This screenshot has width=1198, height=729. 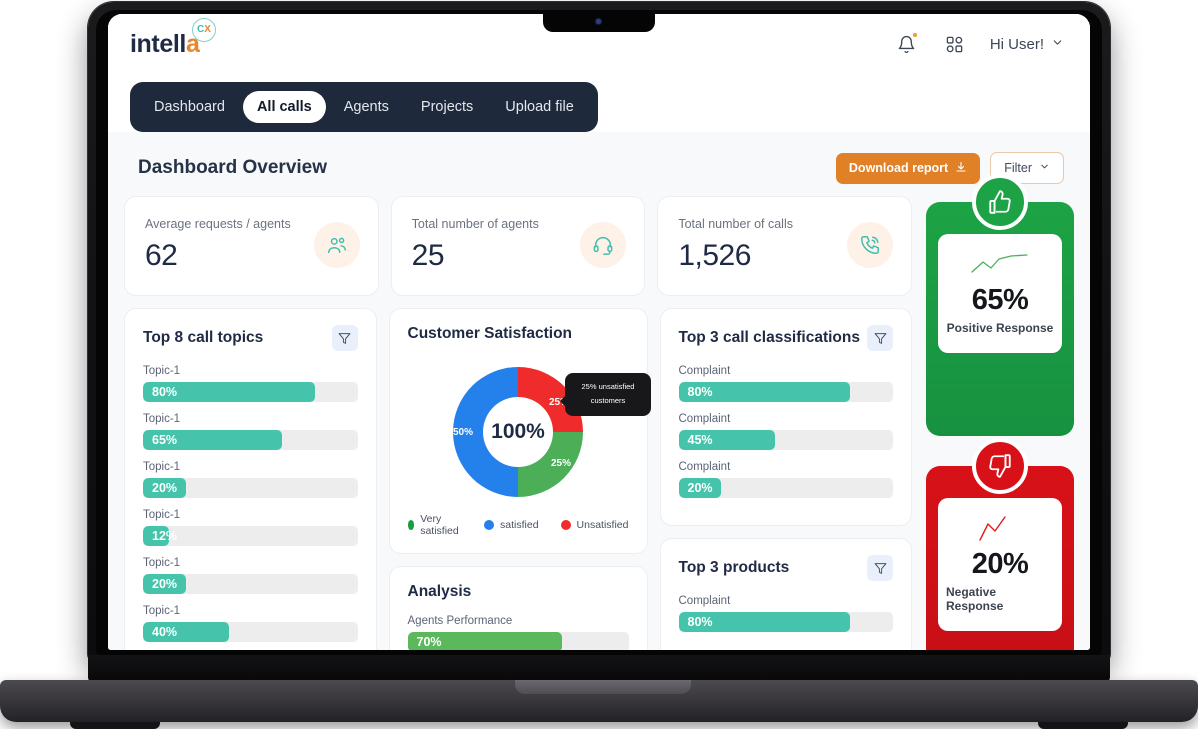 What do you see at coordinates (233, 167) in the screenshot?
I see `page-title: Dashboard Overview` at bounding box center [233, 167].